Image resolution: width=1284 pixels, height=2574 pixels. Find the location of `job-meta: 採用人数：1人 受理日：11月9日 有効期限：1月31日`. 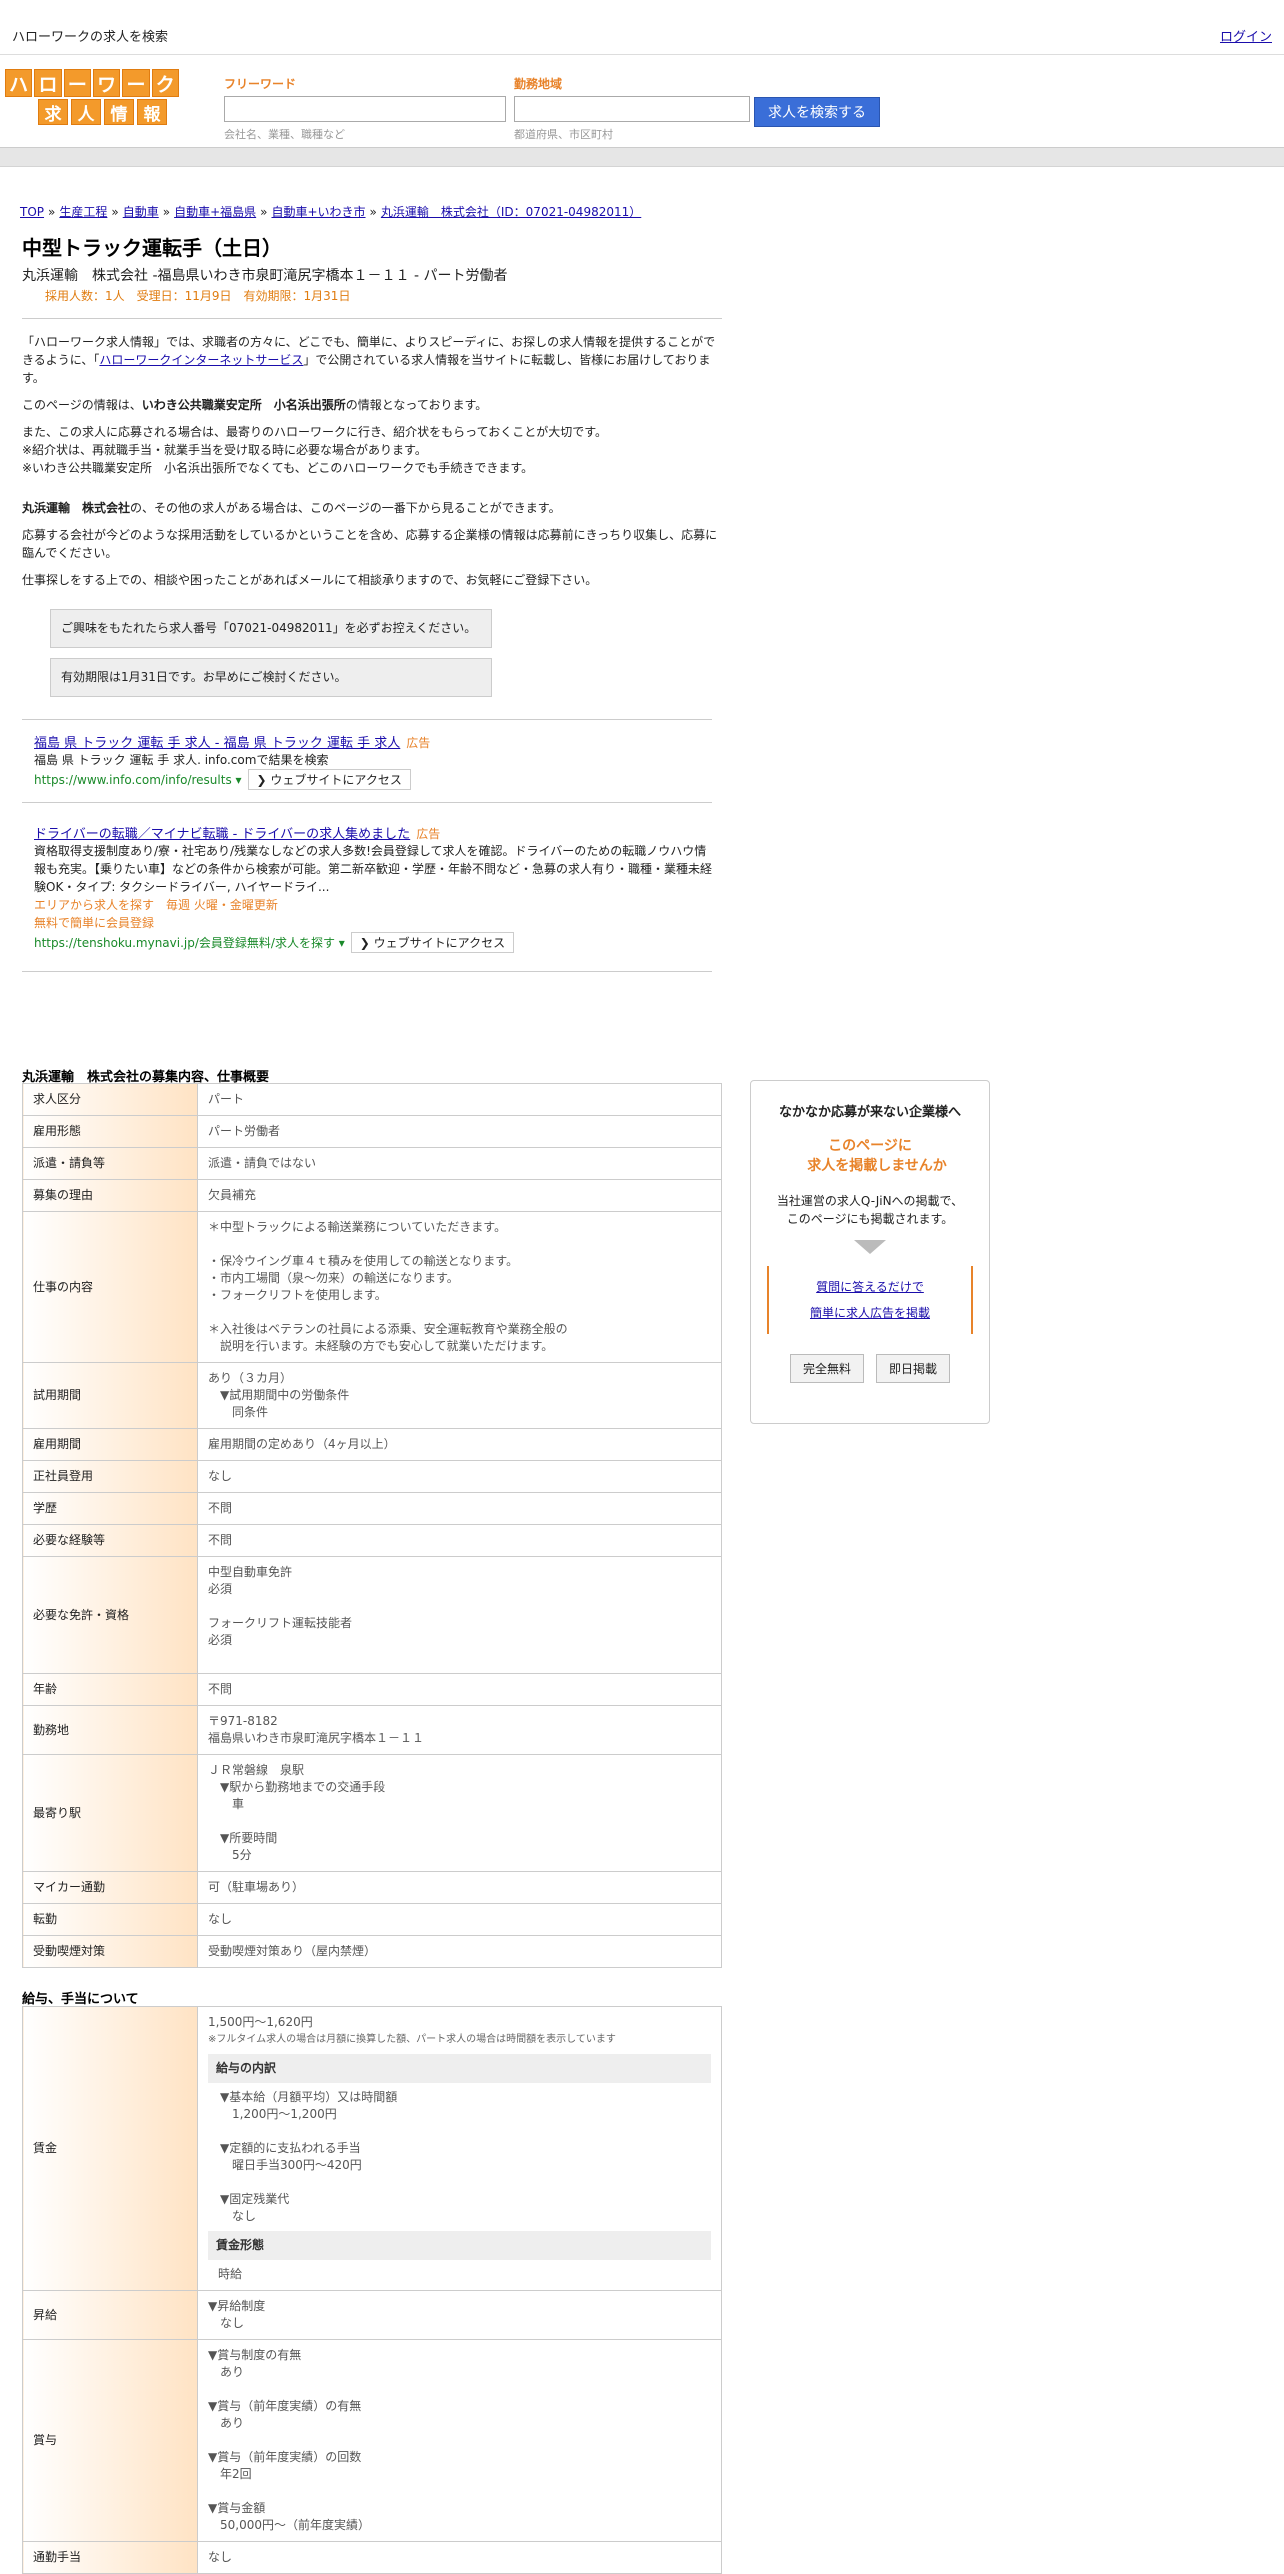

job-meta: 採用人数：1人 受理日：11月9日 有効期限：1月31日 is located at coordinates (198, 296).